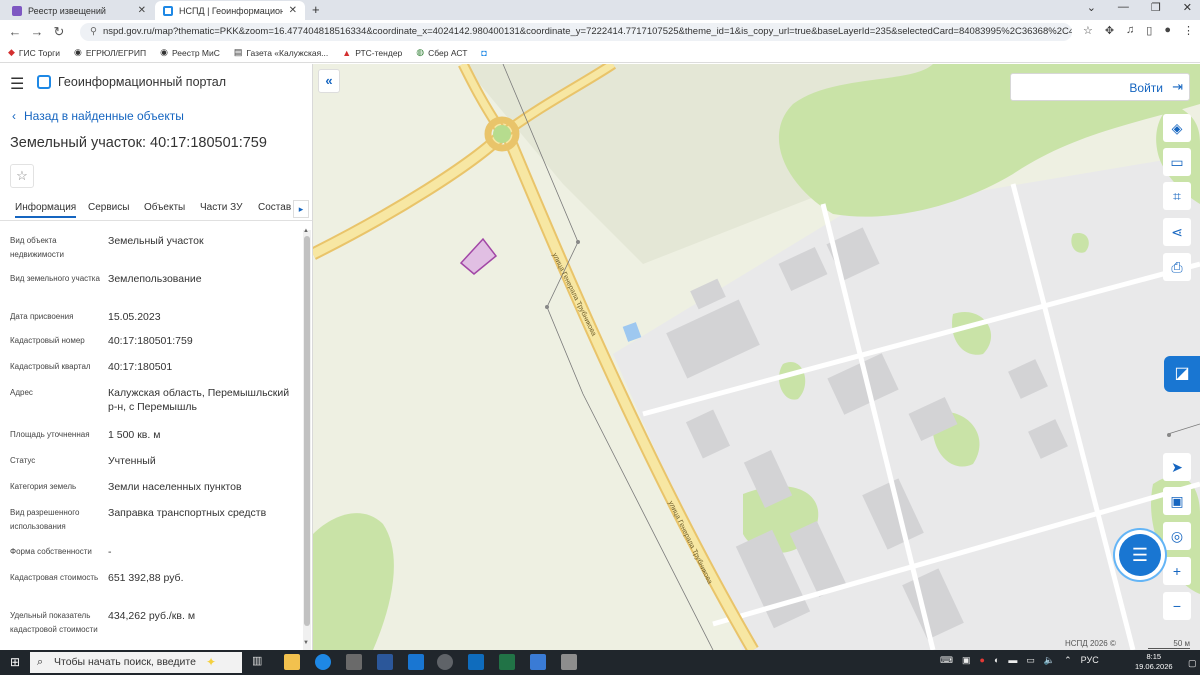  What do you see at coordinates (50, 434) in the screenshot?
I see `property-label: Площадь уточненная` at bounding box center [50, 434].